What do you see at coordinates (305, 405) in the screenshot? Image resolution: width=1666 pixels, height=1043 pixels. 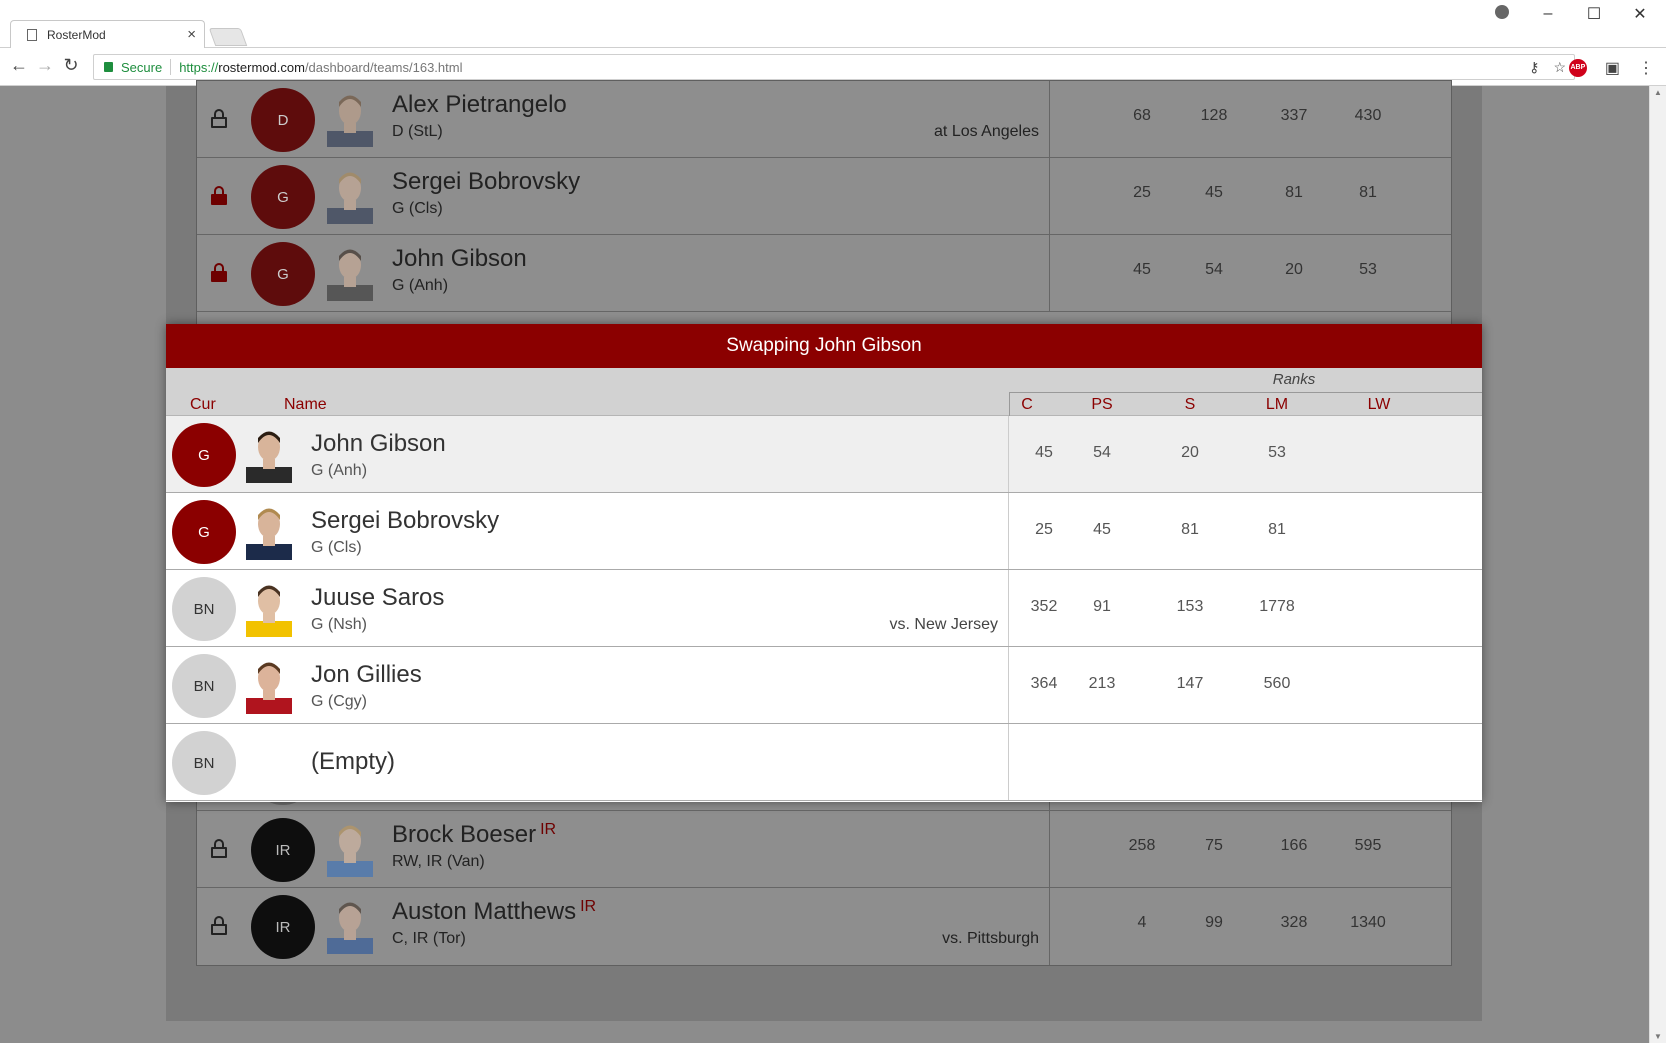 I see `header-name: Name` at bounding box center [305, 405].